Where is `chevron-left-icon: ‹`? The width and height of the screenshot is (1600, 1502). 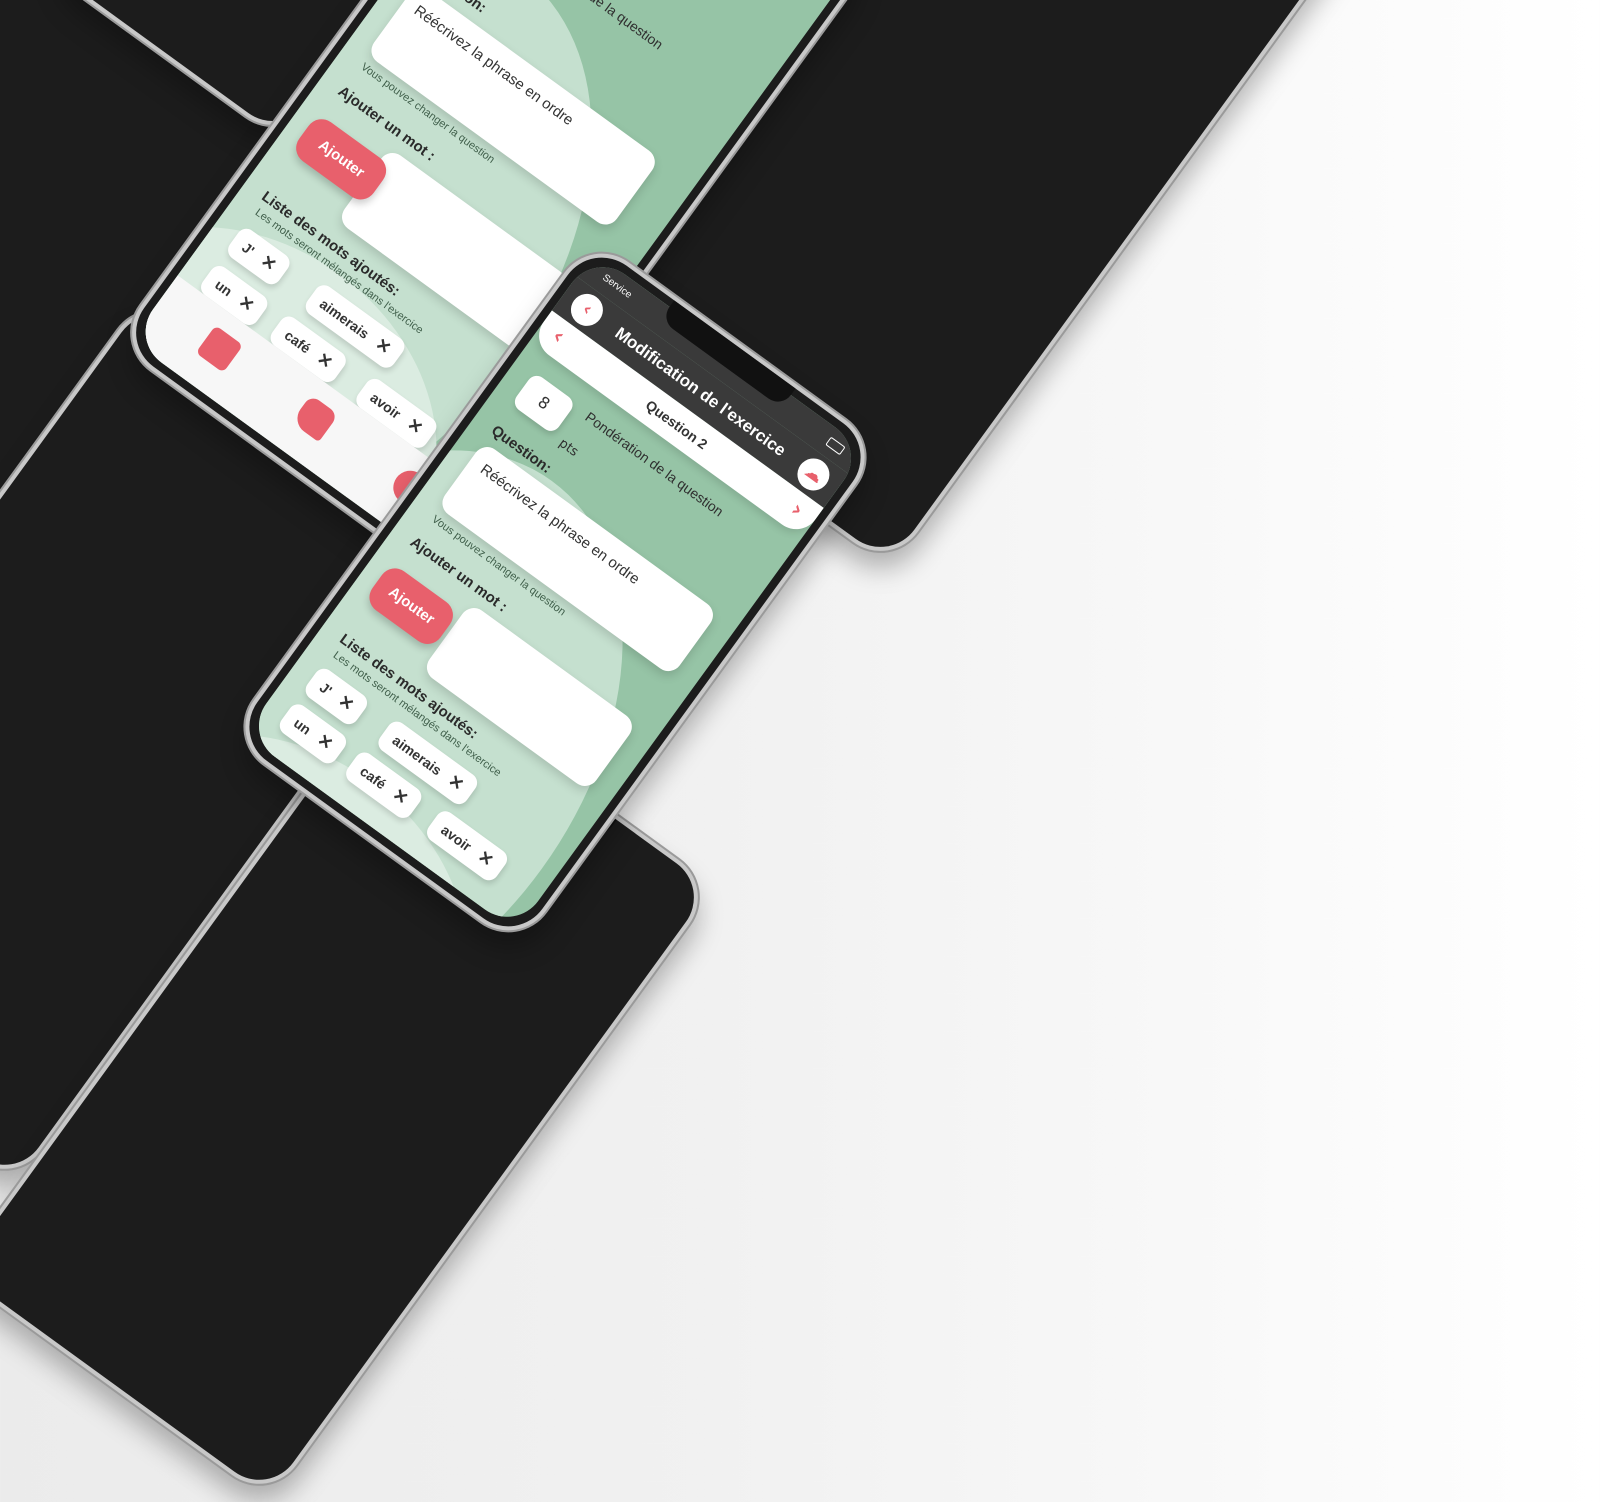
chevron-left-icon: ‹ is located at coordinates (587, 309).